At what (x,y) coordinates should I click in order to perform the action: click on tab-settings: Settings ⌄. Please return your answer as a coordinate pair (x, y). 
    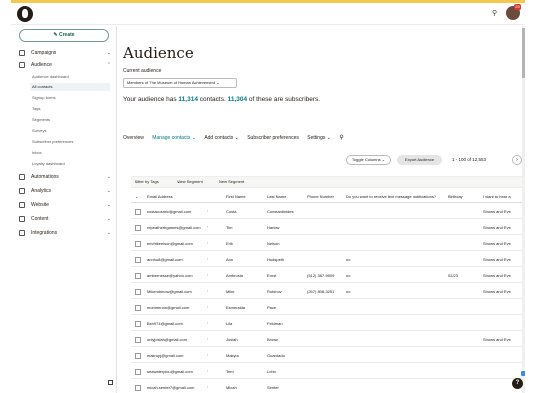
    Looking at the image, I should click on (319, 138).